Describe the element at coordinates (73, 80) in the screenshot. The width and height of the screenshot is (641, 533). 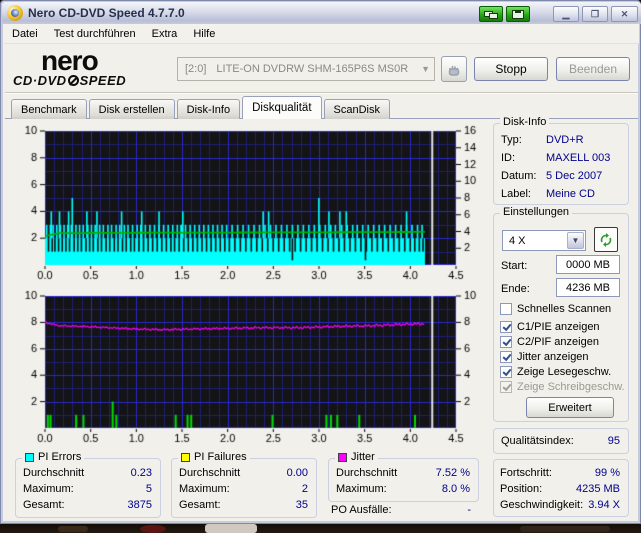
I see `disc-icon` at that location.